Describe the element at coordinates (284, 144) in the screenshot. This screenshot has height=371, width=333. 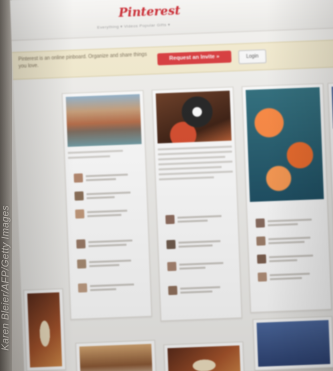
I see `orange-fish-image` at that location.